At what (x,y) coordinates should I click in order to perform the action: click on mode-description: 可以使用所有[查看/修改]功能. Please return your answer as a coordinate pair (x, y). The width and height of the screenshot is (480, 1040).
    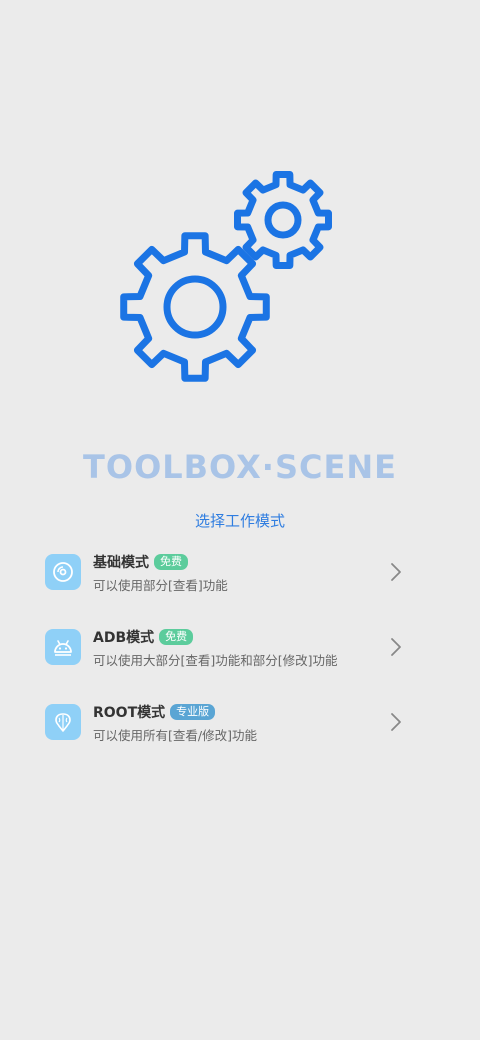
    Looking at the image, I should click on (175, 735).